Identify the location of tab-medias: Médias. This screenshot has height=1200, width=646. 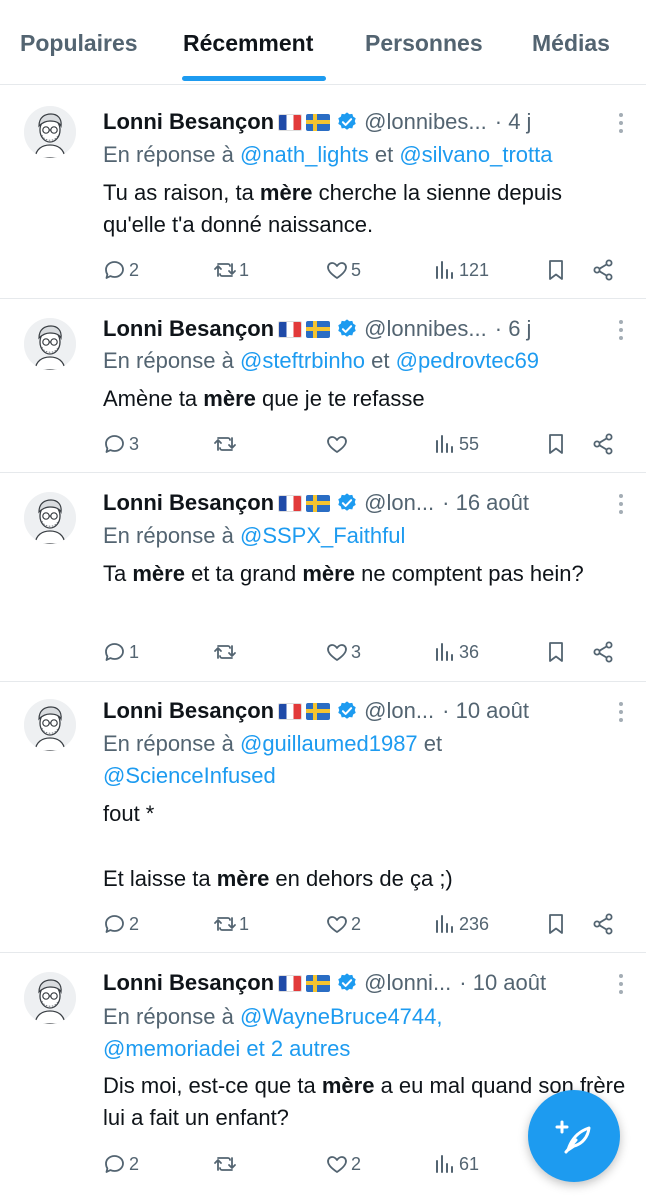
(571, 43).